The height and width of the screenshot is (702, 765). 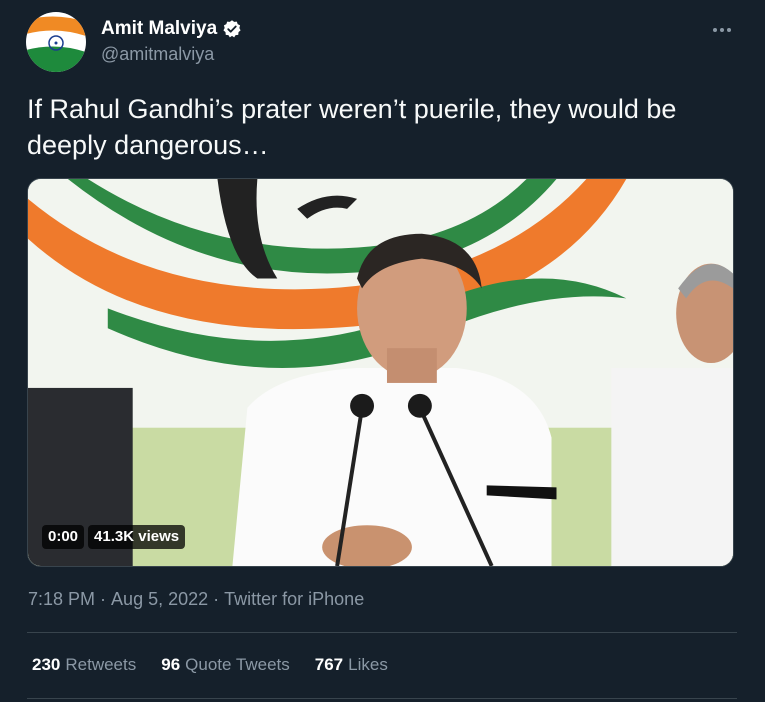 I want to click on author-handle: @amitmalviya, so click(x=157, y=54).